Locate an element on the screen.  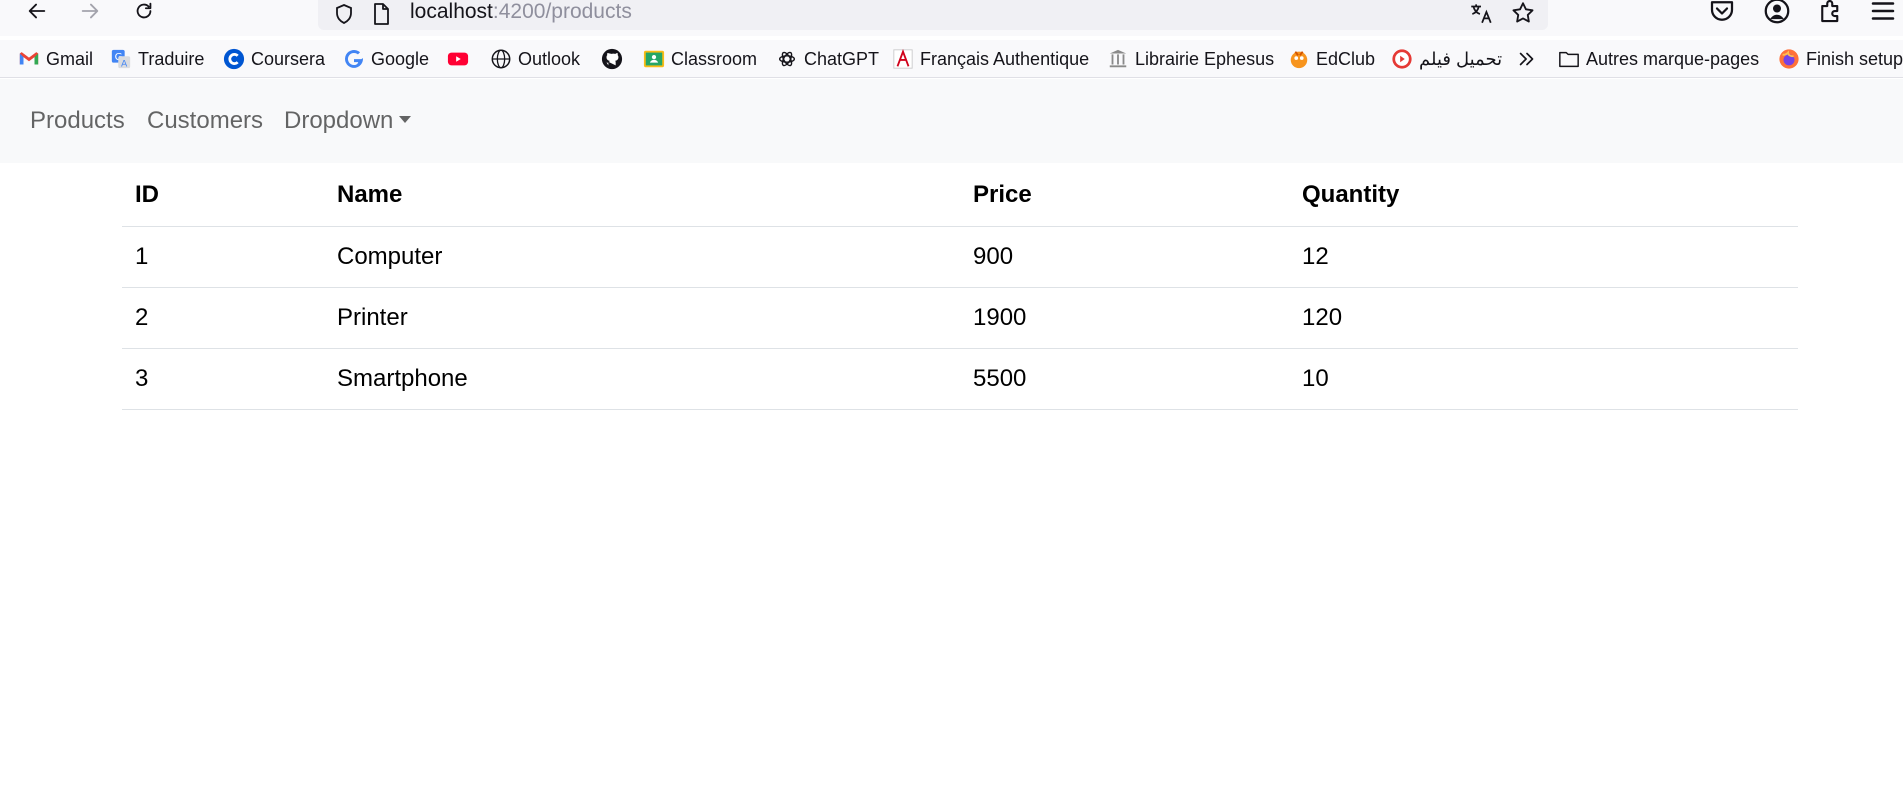
caret-down-icon is located at coordinates (405, 119).